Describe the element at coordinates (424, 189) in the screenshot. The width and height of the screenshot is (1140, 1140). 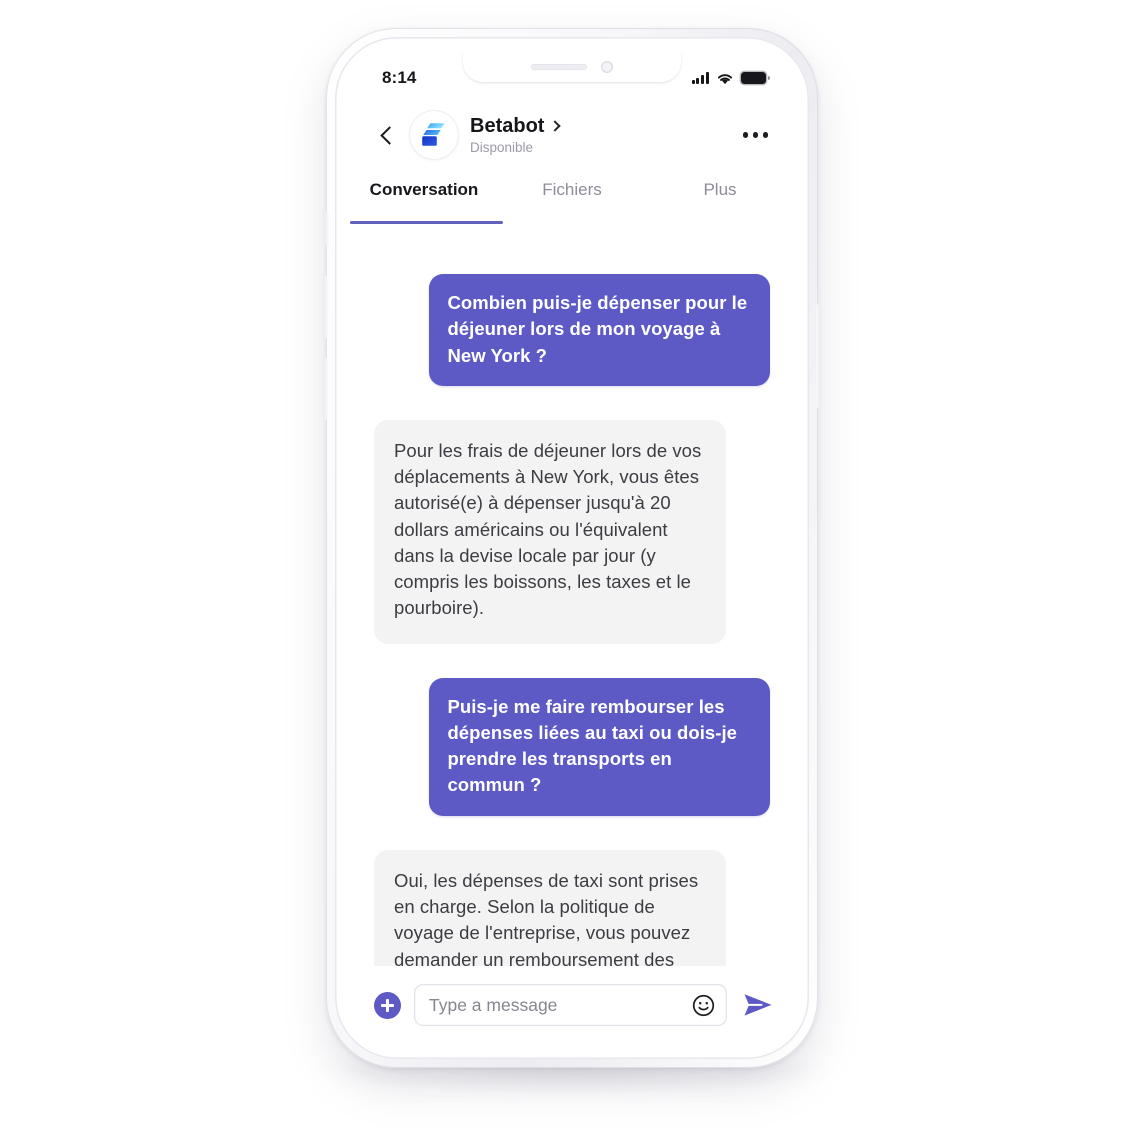
I see `tab-conversation-label: Conversation` at that location.